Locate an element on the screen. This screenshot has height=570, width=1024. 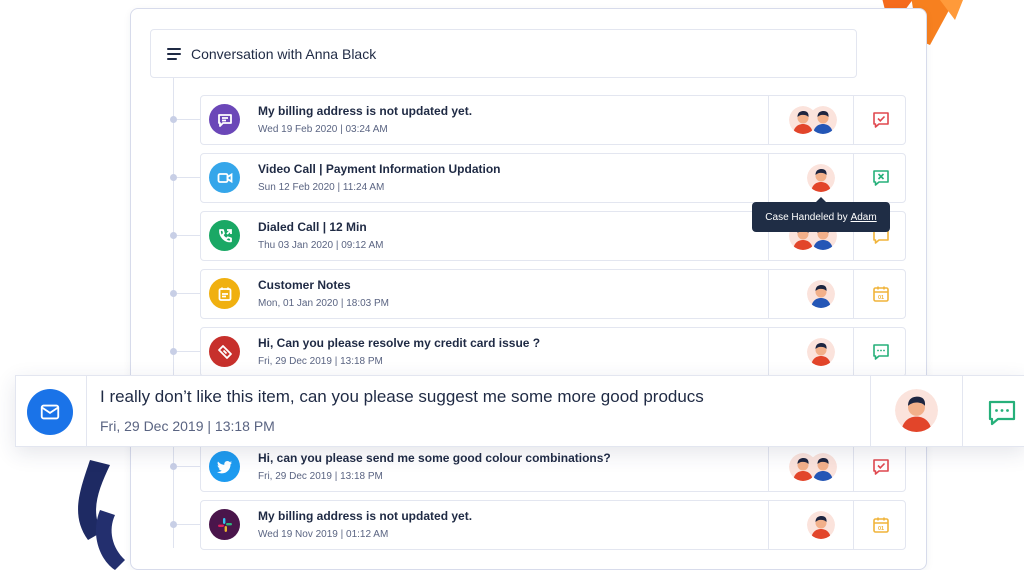
chat-icon is located at coordinates (224, 119).